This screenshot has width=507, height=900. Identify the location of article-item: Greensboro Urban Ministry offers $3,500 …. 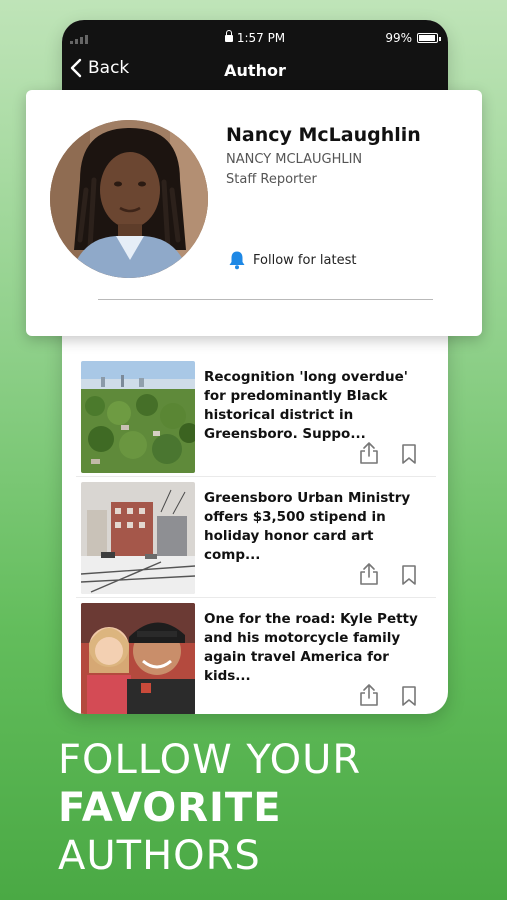
(256, 537).